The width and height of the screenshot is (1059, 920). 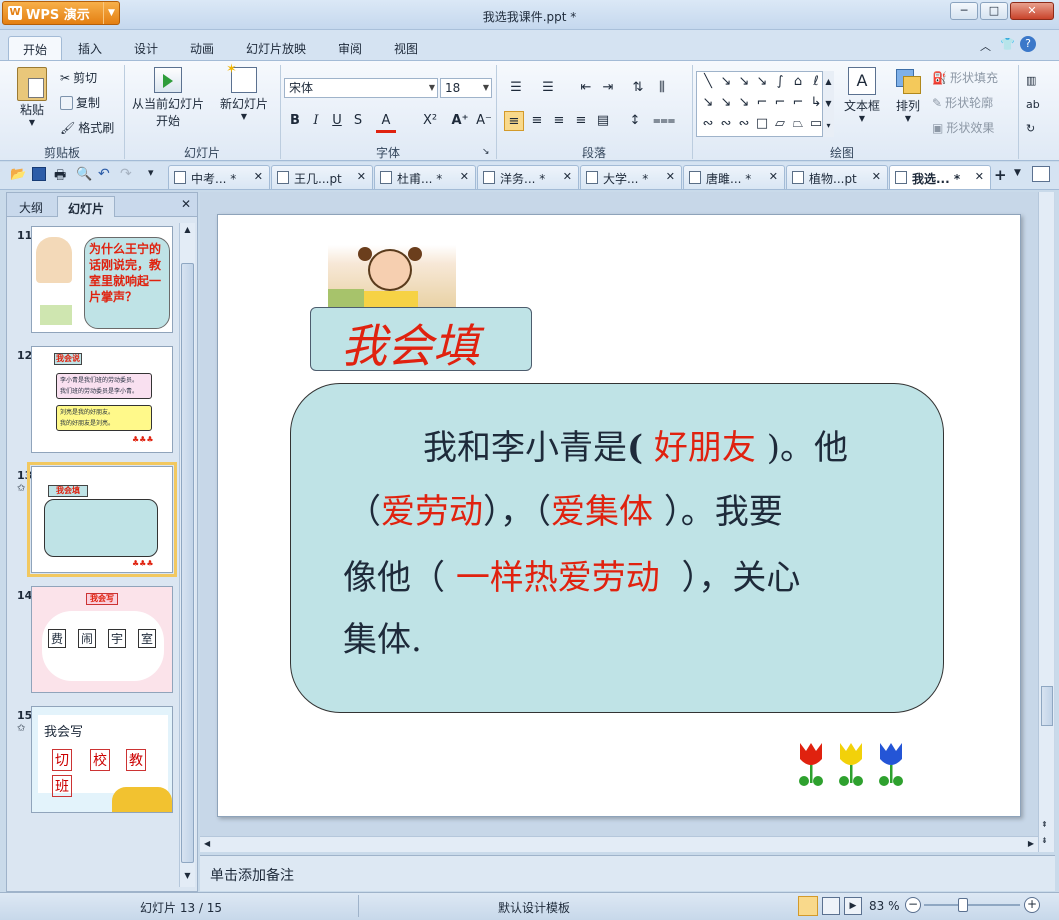 What do you see at coordinates (548, 88) in the screenshot?
I see `numbering-button: ☰` at bounding box center [548, 88].